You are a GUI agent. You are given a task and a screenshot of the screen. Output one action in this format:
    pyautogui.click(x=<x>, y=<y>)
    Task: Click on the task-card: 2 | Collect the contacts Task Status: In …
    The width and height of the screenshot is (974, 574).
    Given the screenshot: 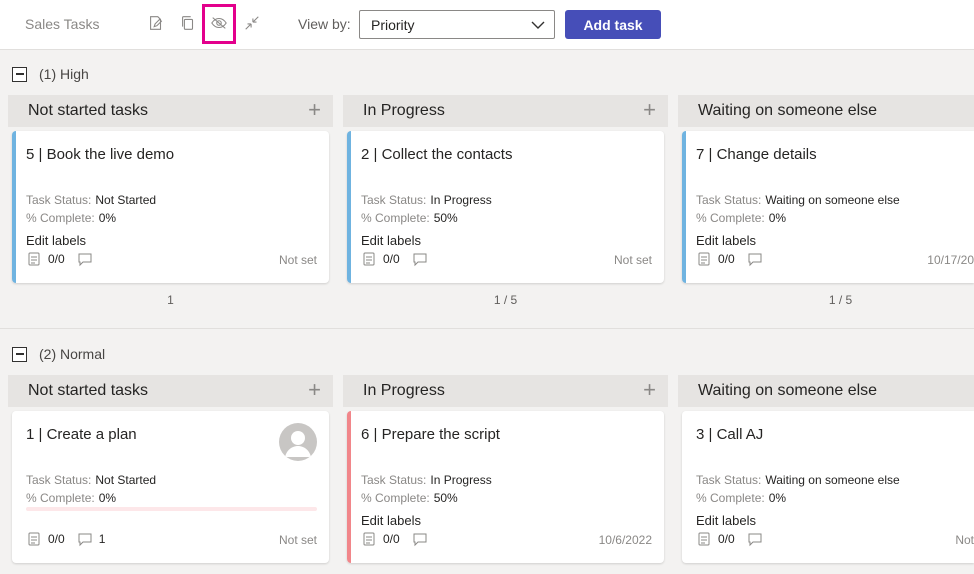 What is the action you would take?
    pyautogui.click(x=505, y=207)
    